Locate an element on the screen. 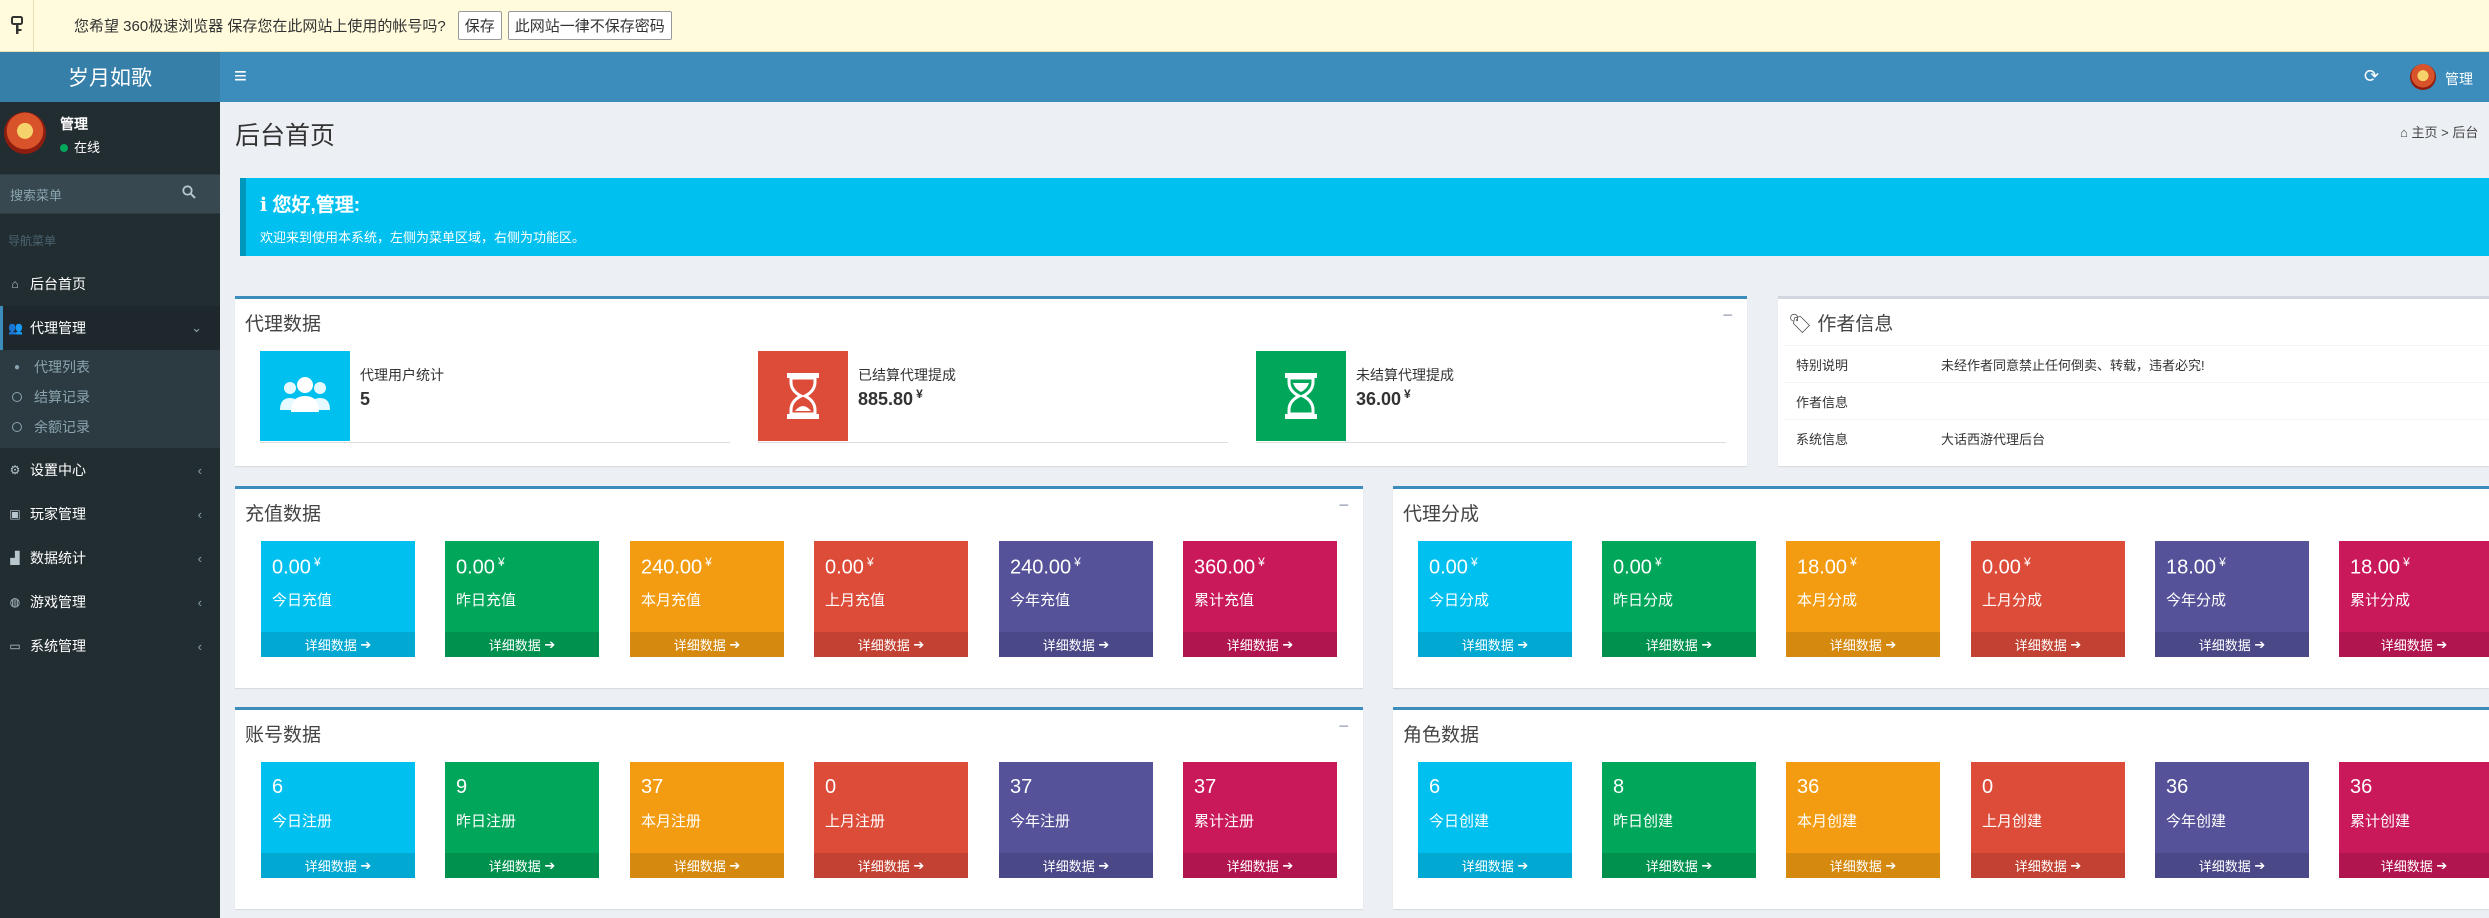 This screenshot has height=918, width=2489. table-cell: 未经作者同意禁止任何倒卖、转载，违者必究! is located at coordinates (2209, 364).